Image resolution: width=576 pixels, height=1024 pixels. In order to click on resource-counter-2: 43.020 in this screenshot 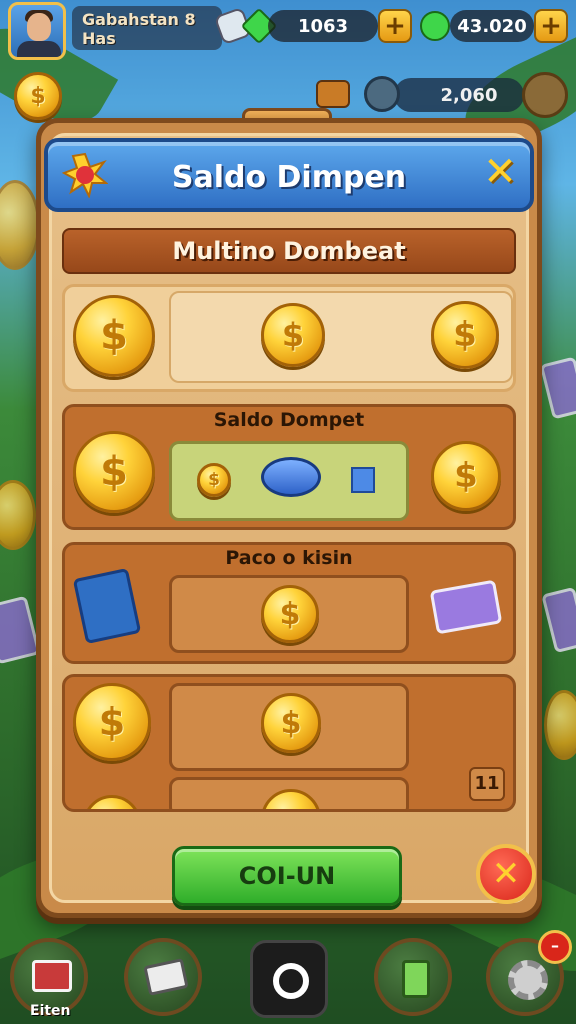, I will do `click(492, 26)`.